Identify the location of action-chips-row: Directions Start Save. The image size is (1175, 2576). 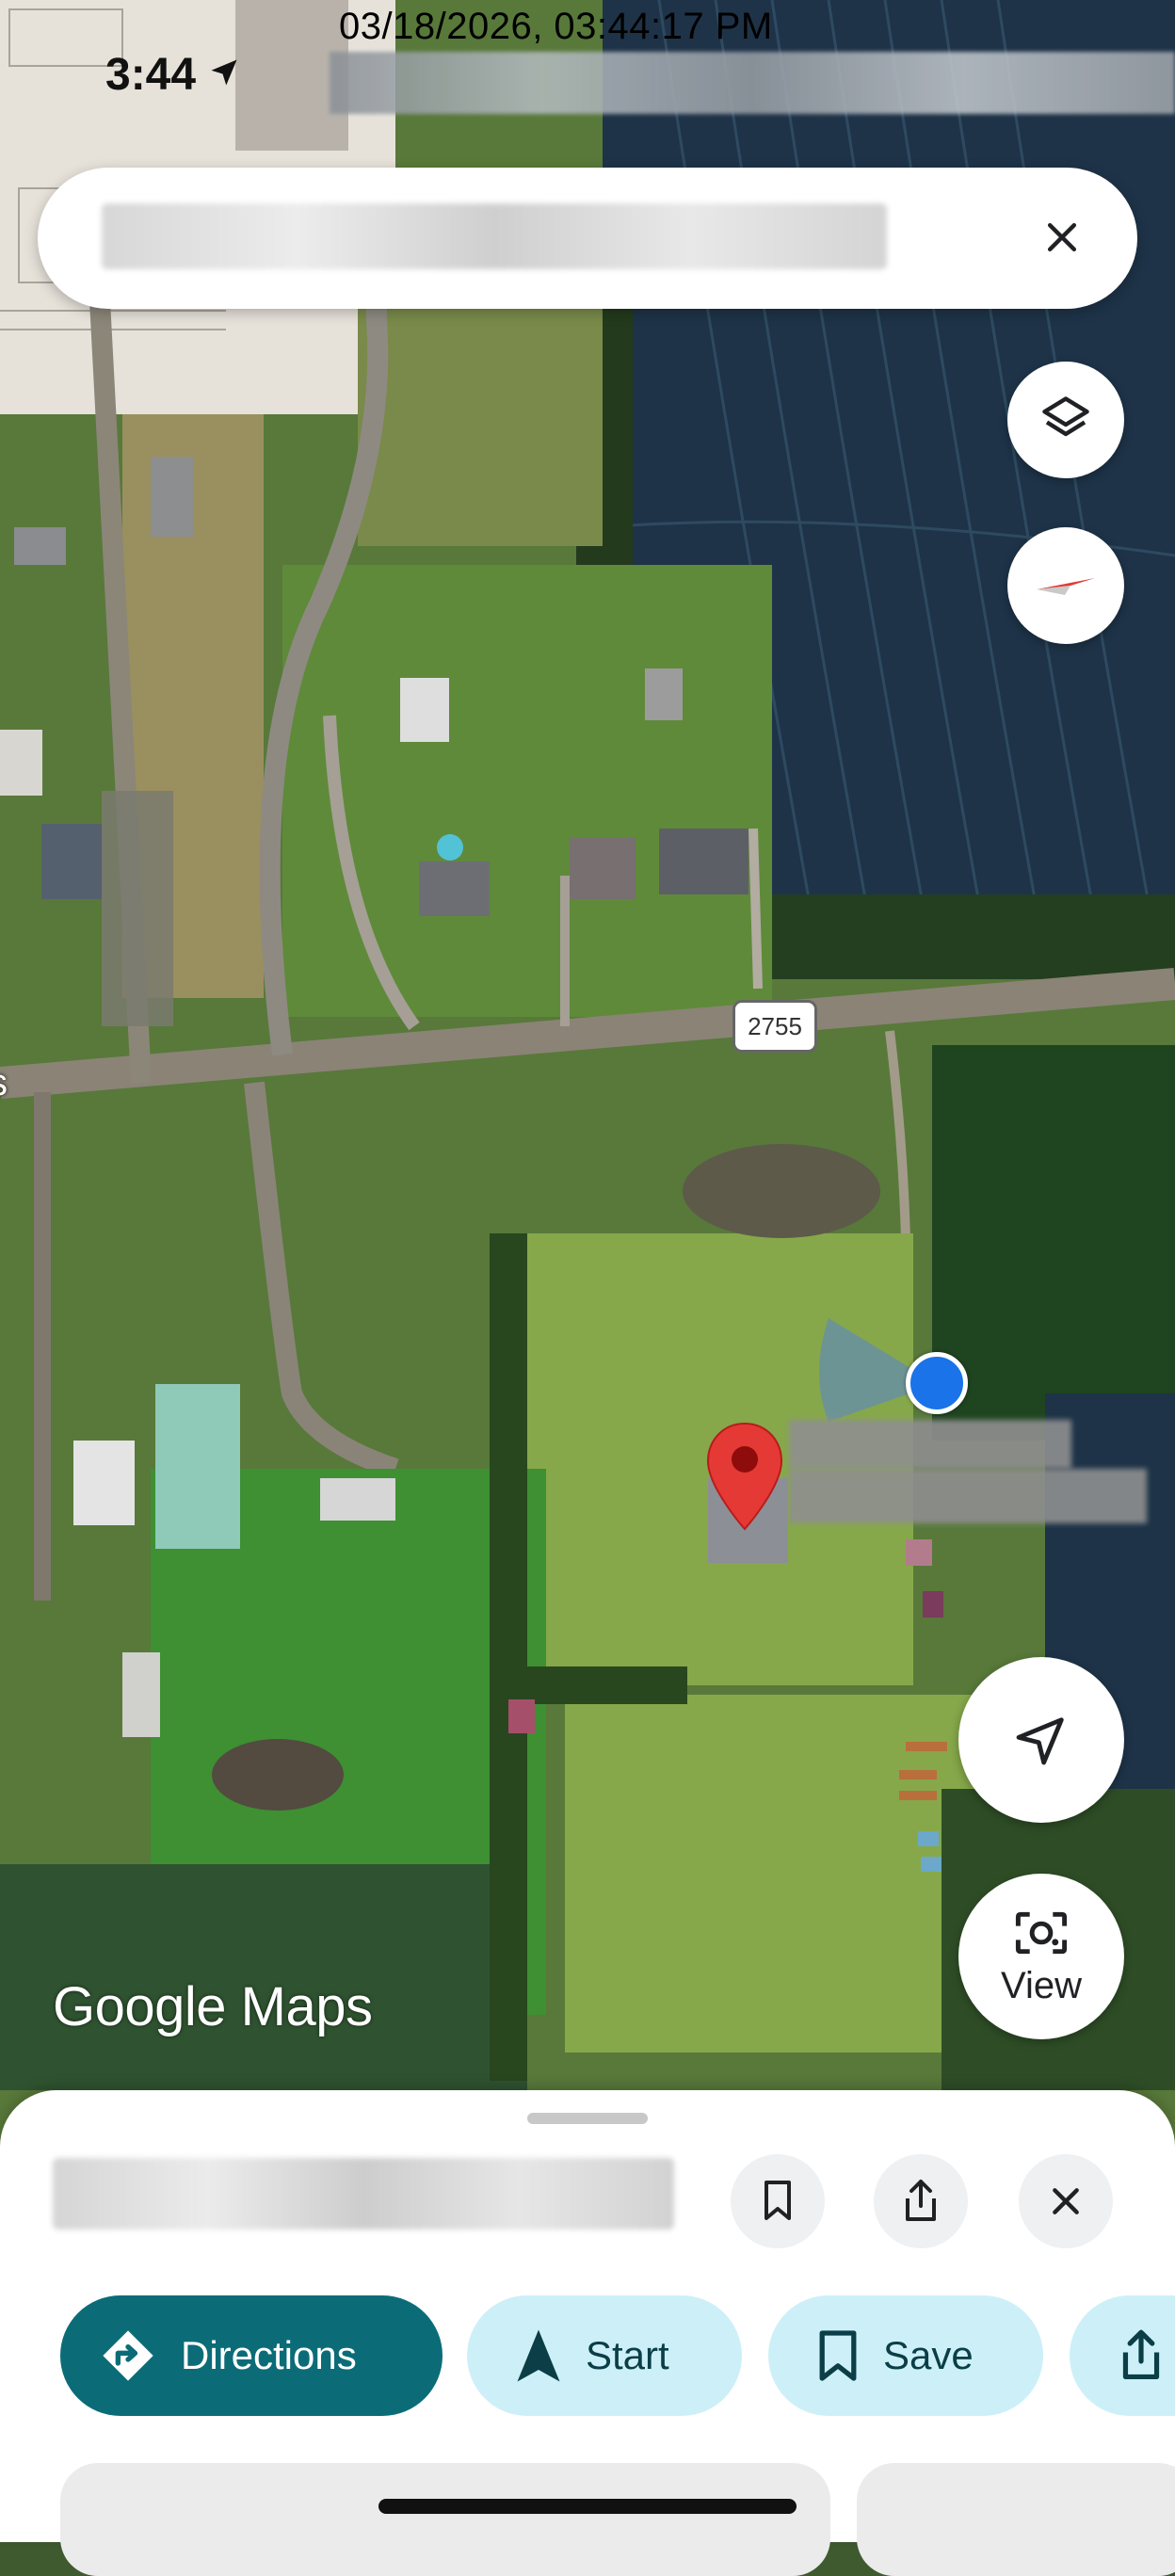
(617, 2355).